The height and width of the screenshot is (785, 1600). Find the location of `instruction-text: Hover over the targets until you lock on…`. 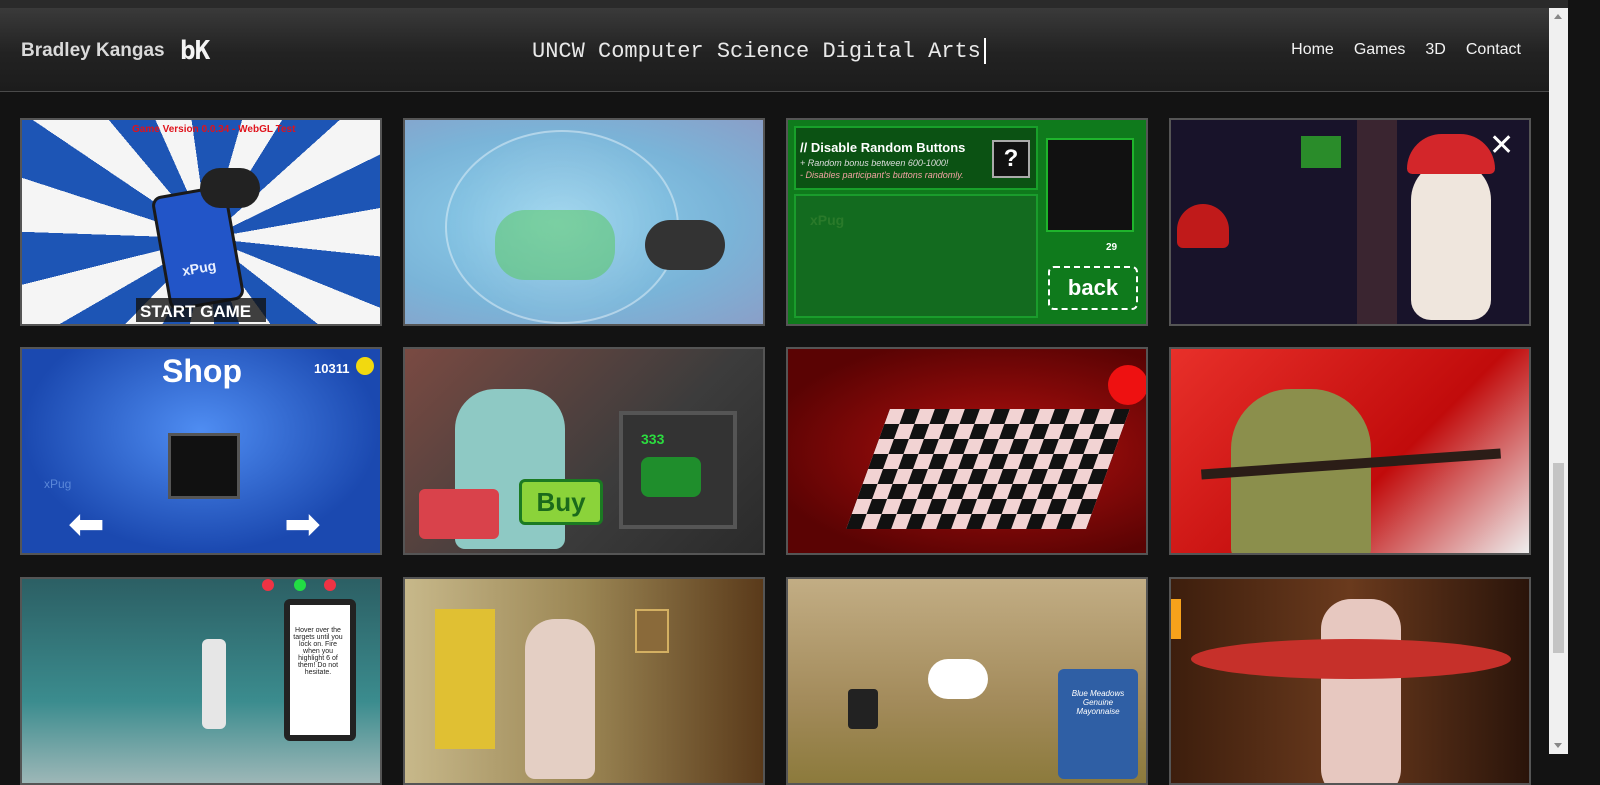

instruction-text: Hover over the targets until you lock on… is located at coordinates (318, 651).